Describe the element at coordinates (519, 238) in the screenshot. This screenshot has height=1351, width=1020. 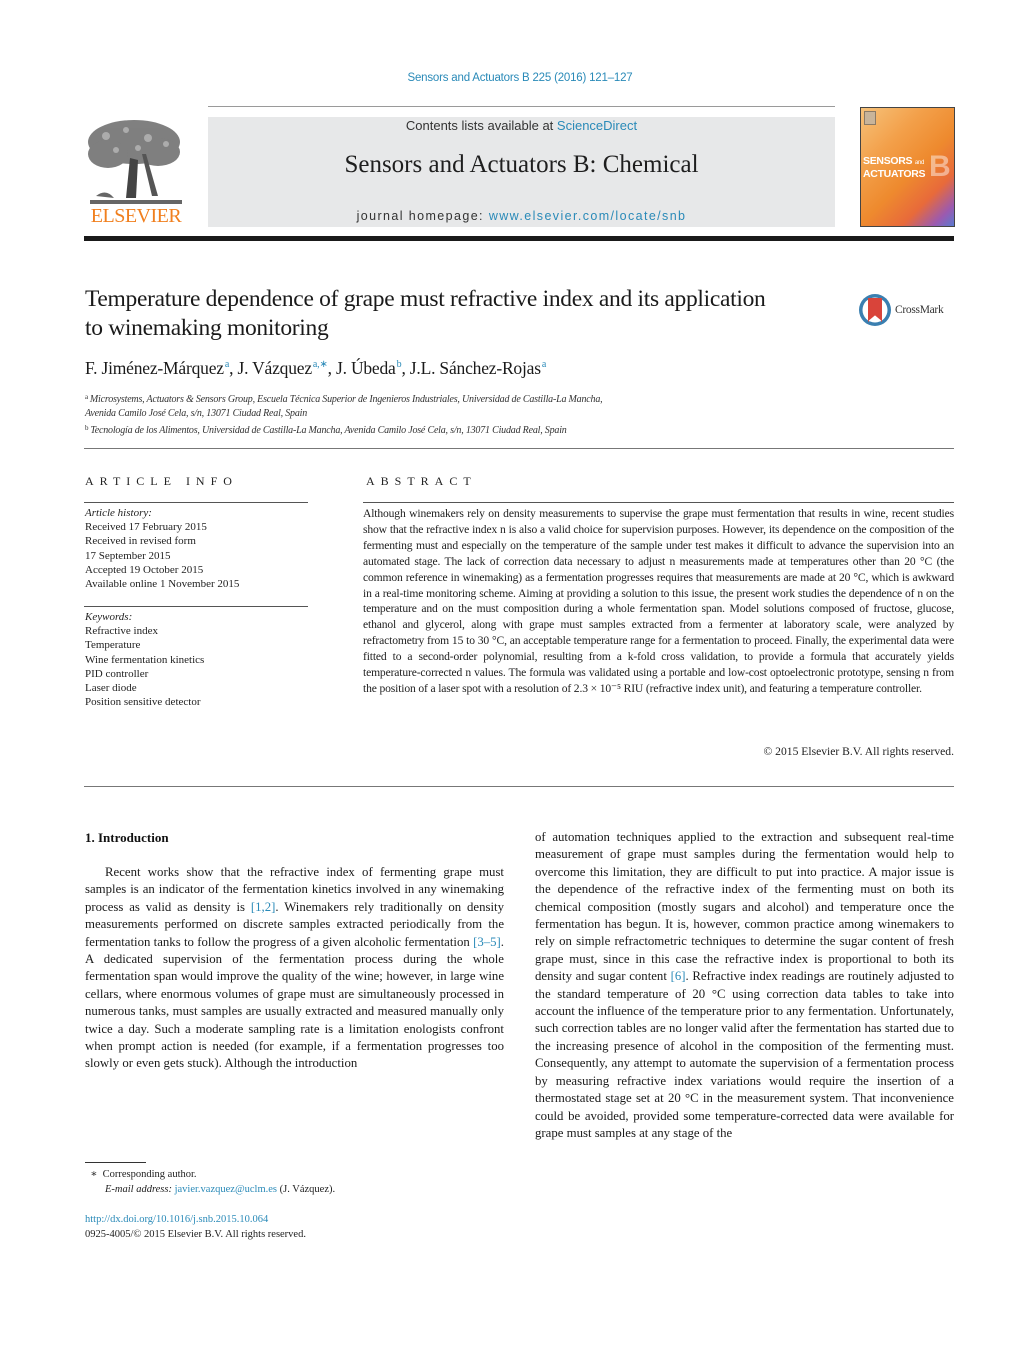
I see `header-thick-rule` at that location.